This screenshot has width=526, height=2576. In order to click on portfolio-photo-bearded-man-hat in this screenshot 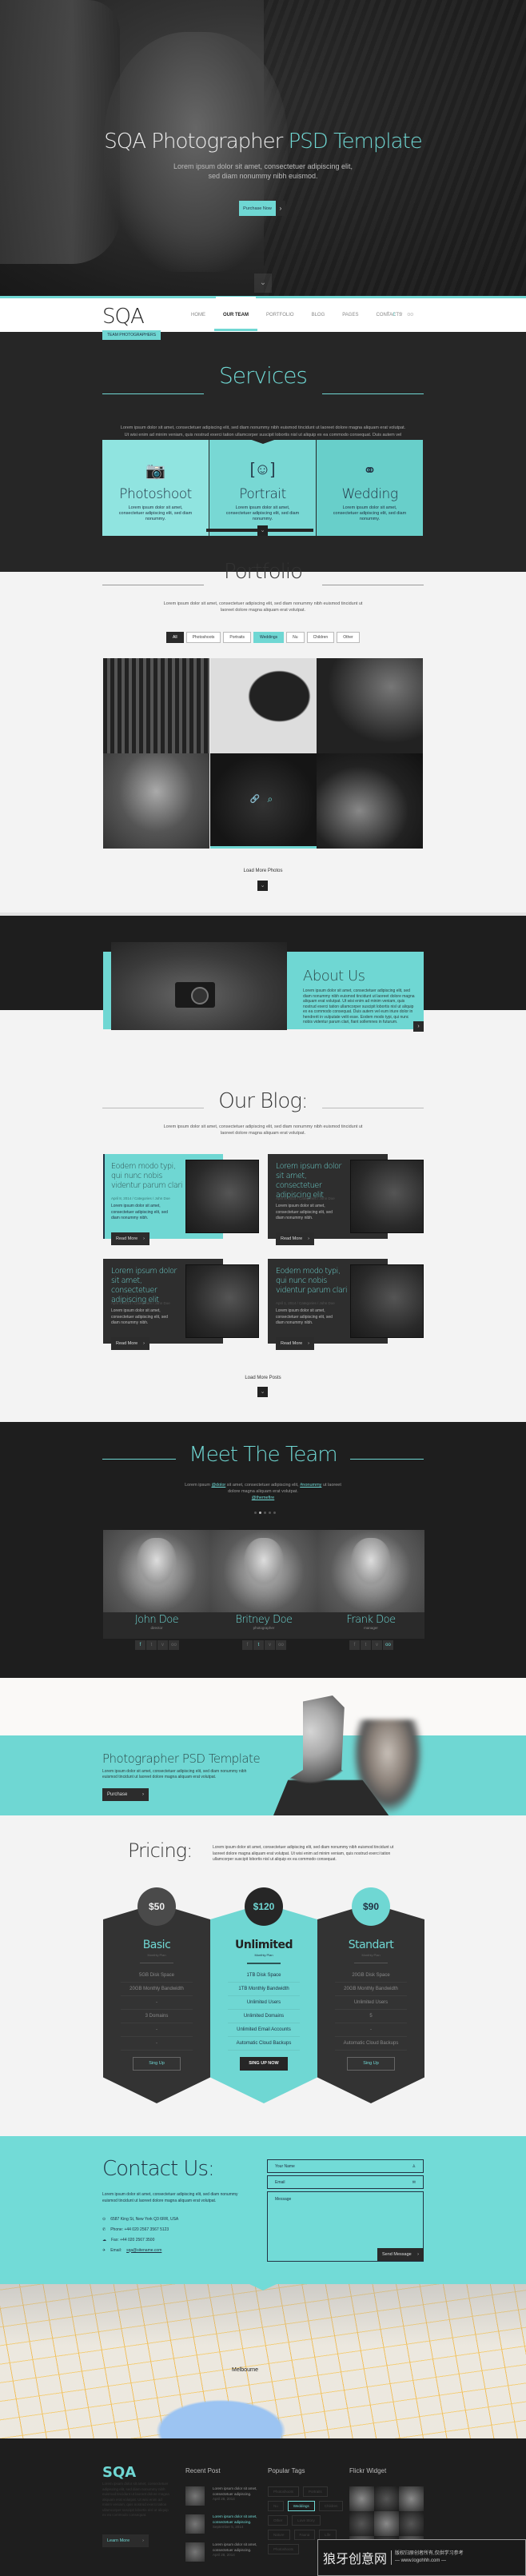, I will do `click(156, 801)`.